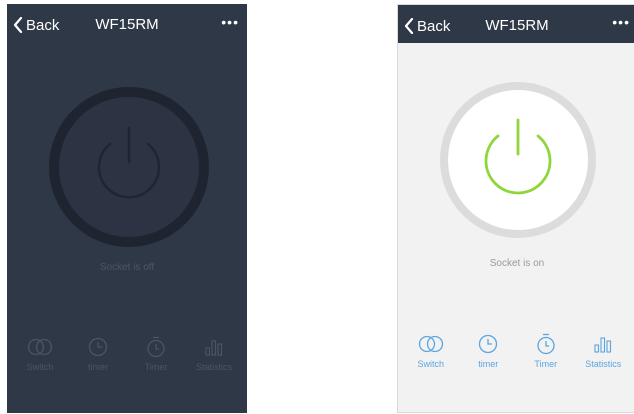 This screenshot has height=414, width=634. I want to click on socket-status: Socket is off, so click(127, 267).